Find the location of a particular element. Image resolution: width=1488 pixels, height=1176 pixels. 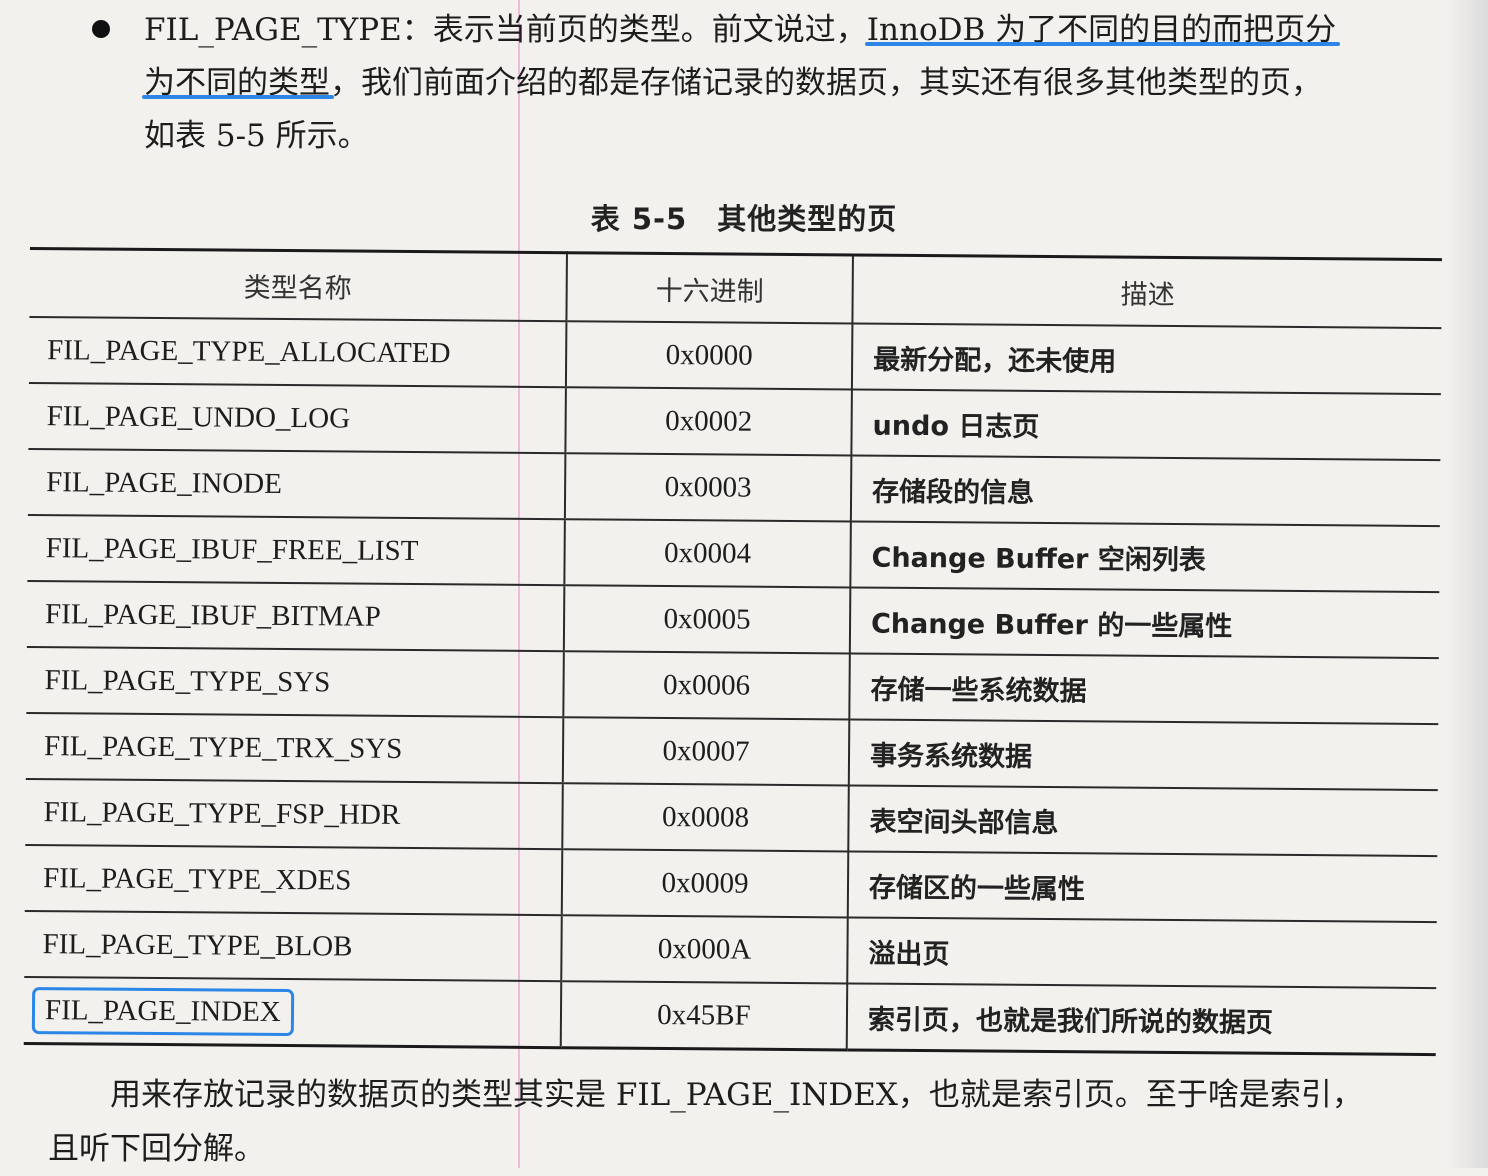

description-cell: 溢出页 is located at coordinates (1142, 953).